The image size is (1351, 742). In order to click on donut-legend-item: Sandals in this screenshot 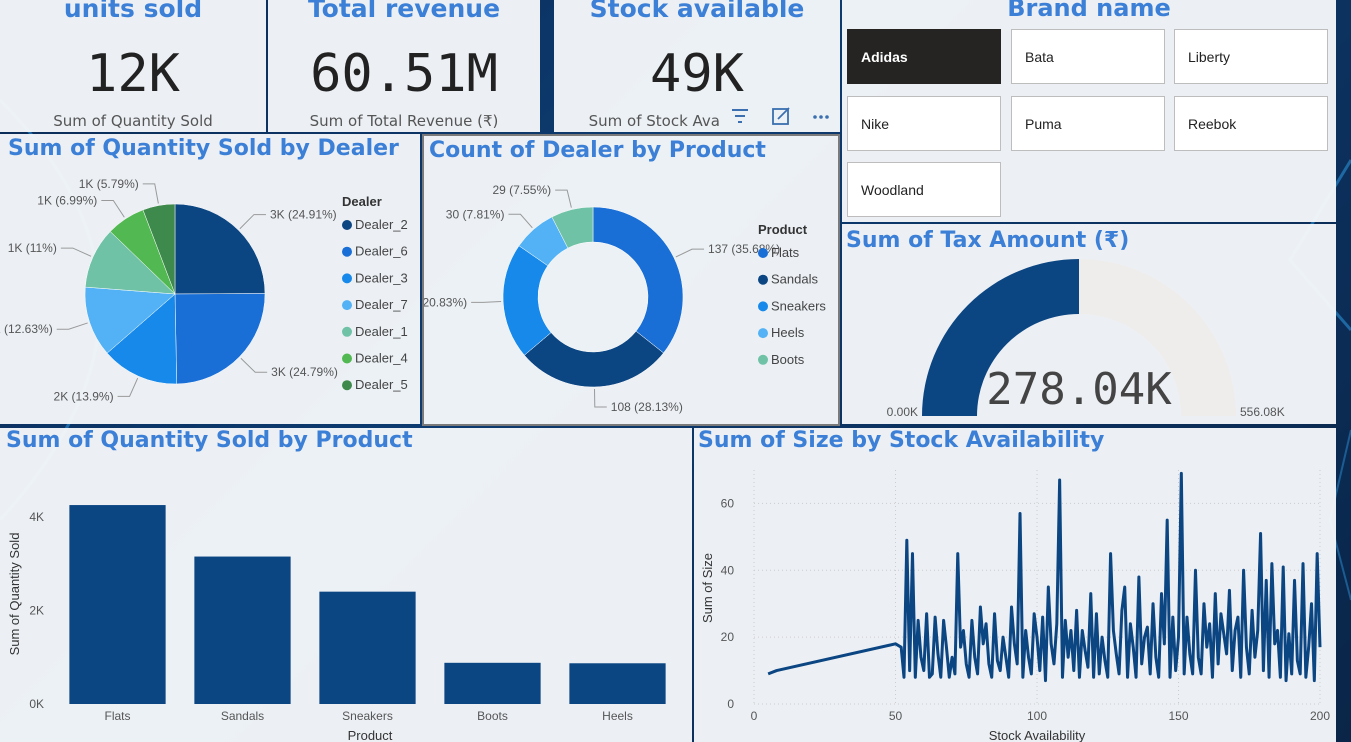, I will do `click(794, 279)`.